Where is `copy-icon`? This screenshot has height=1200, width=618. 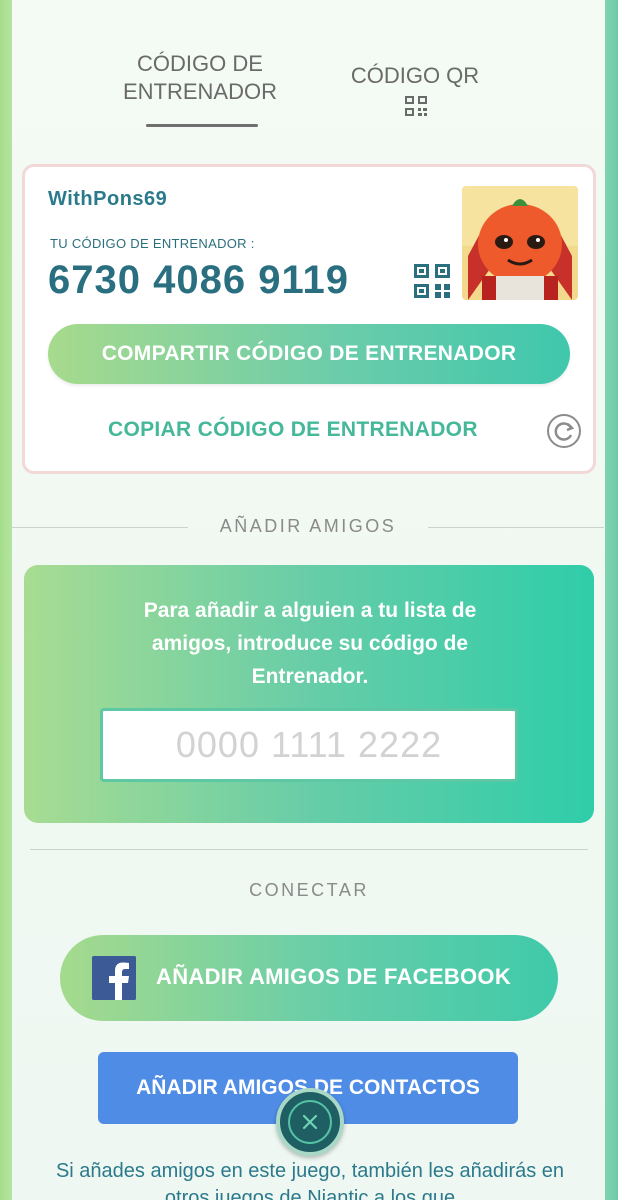
copy-icon is located at coordinates (564, 431).